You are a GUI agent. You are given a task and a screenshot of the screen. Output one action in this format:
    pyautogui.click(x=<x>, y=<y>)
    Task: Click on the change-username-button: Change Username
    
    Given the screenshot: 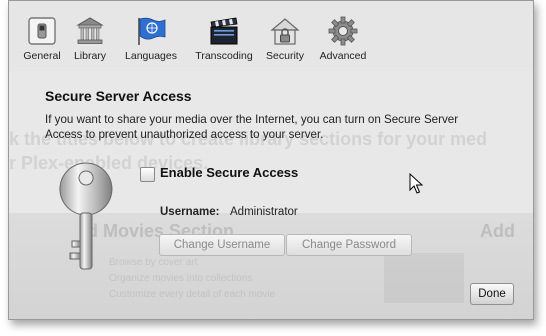 What is the action you would take?
    pyautogui.click(x=222, y=245)
    